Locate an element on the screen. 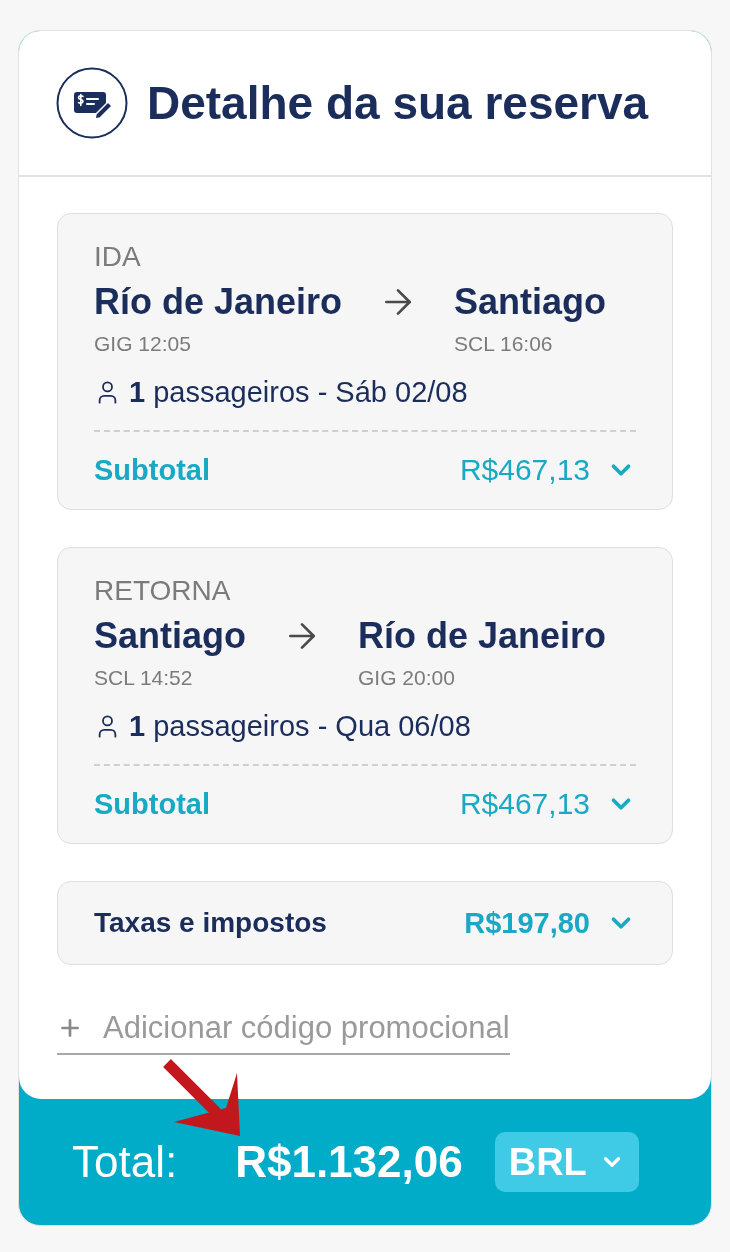  destination-city: Río de Janeiro is located at coordinates (482, 636).